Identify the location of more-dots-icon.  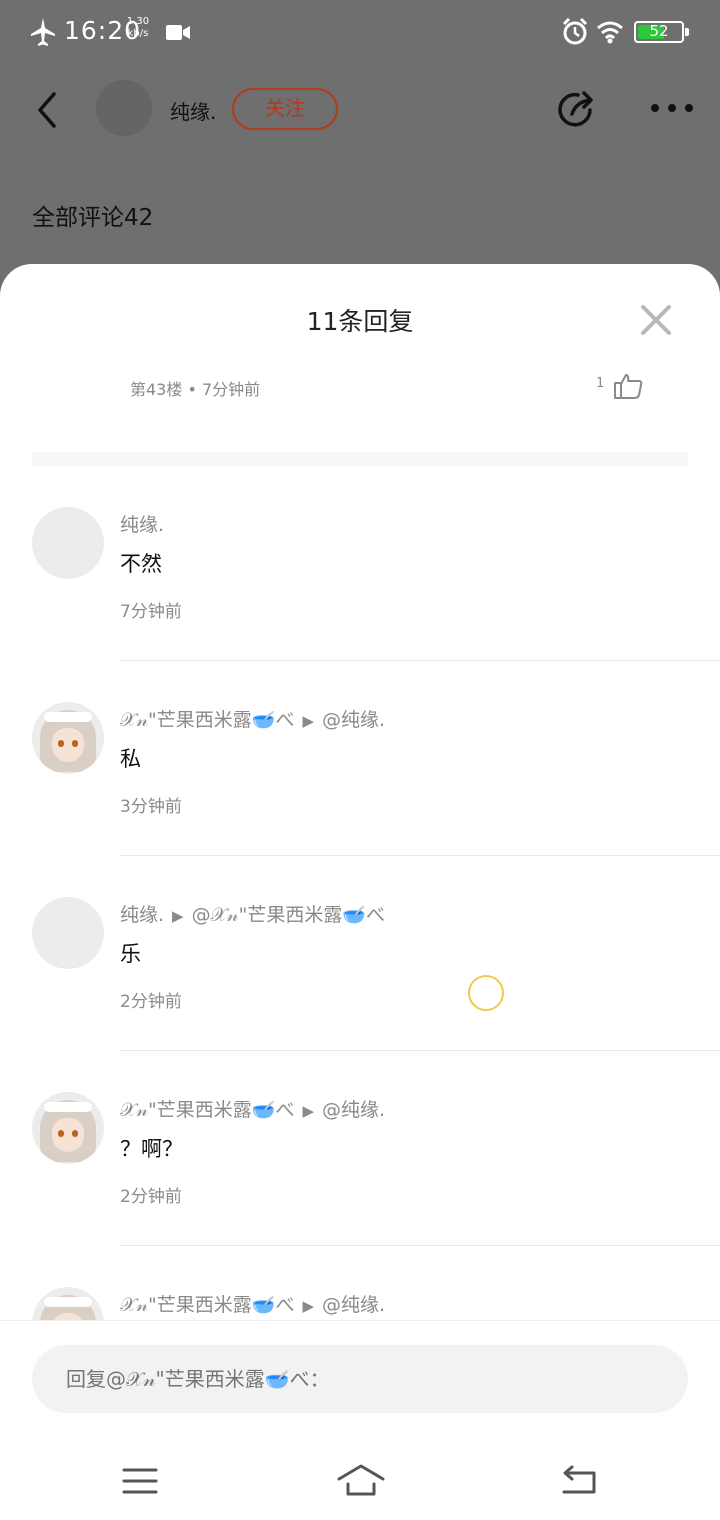
(672, 108).